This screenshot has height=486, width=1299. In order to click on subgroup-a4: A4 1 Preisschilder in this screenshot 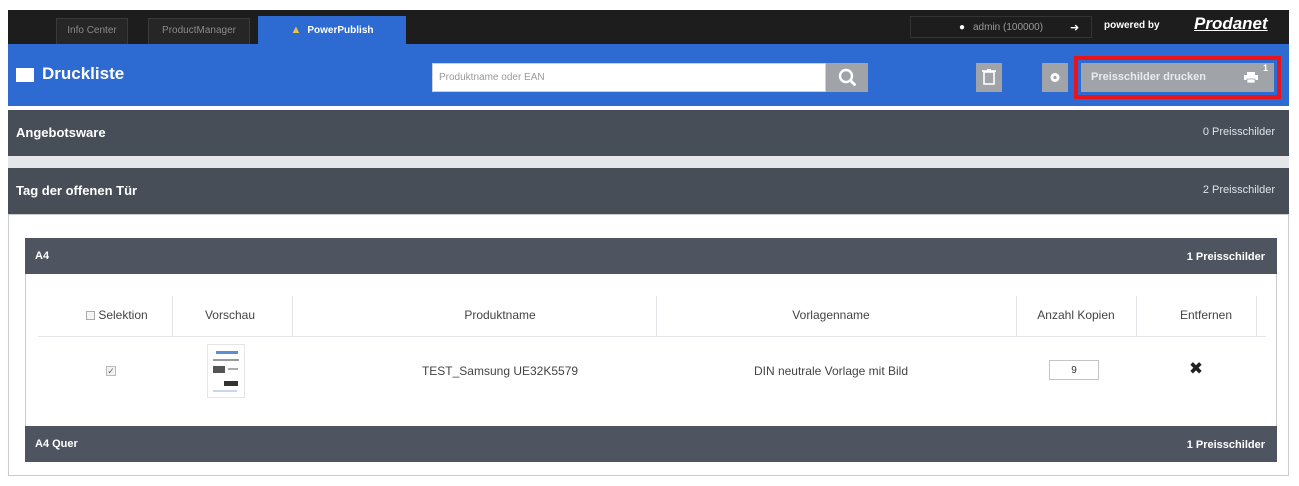, I will do `click(651, 256)`.